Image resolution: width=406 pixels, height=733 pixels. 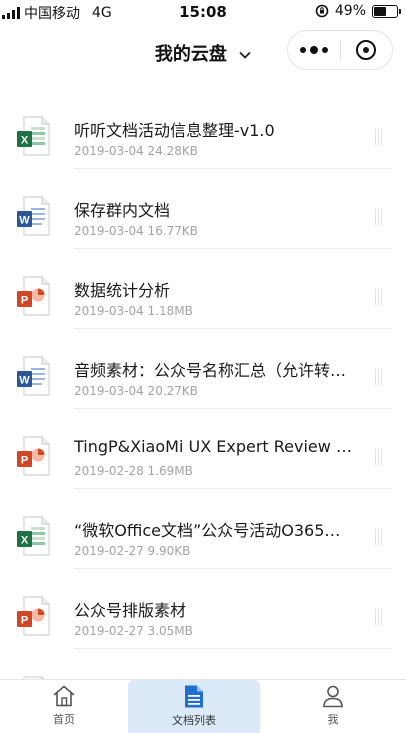 What do you see at coordinates (214, 530) in the screenshot?
I see `file-name: “微软Office文档”公众号活动O365体验` at bounding box center [214, 530].